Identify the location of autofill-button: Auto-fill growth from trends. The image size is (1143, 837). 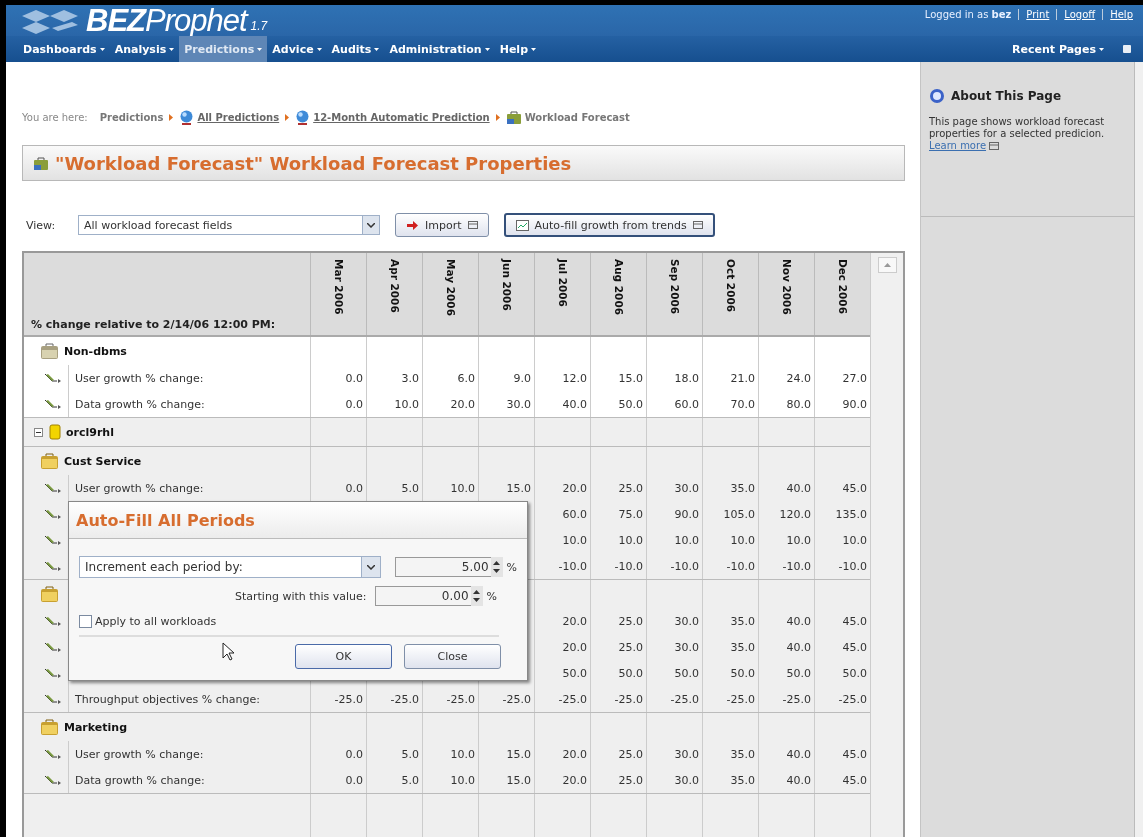
(609, 225).